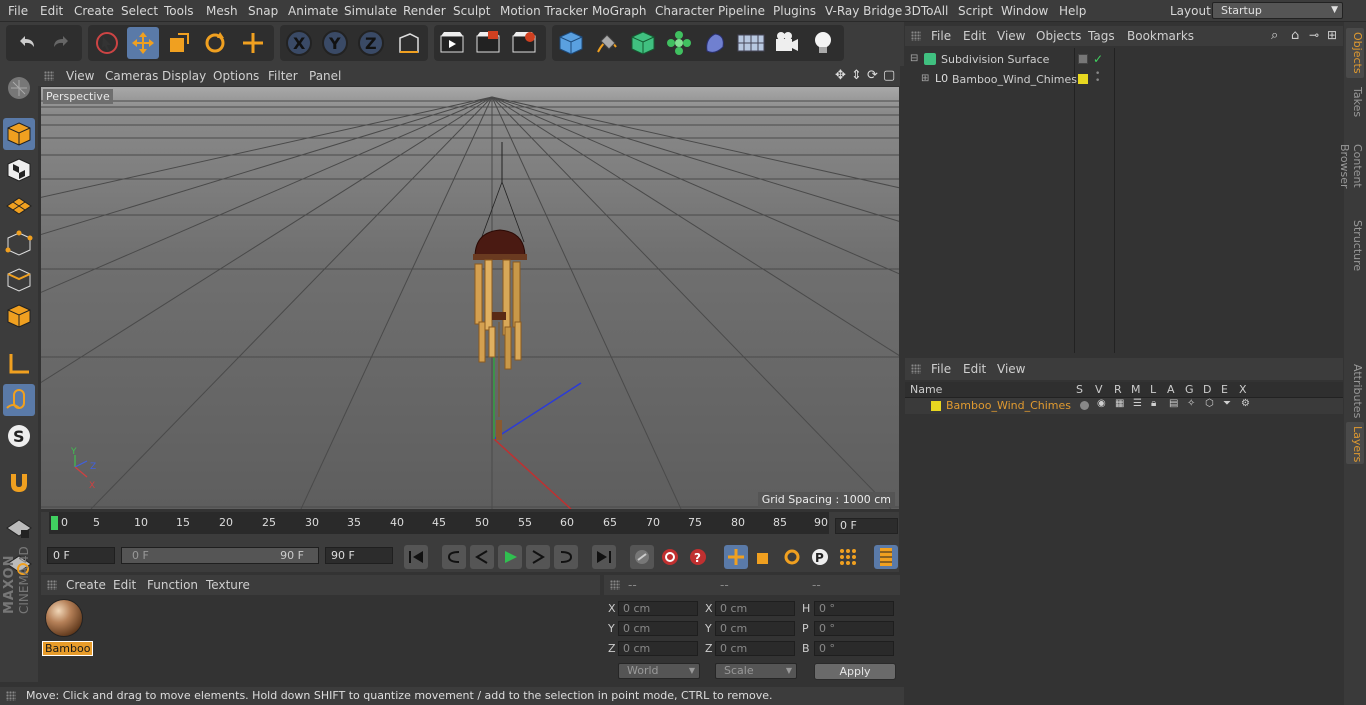 The width and height of the screenshot is (1366, 705). I want to click on menu-vray-bridge: V-Ray Bridge, so click(863, 11).